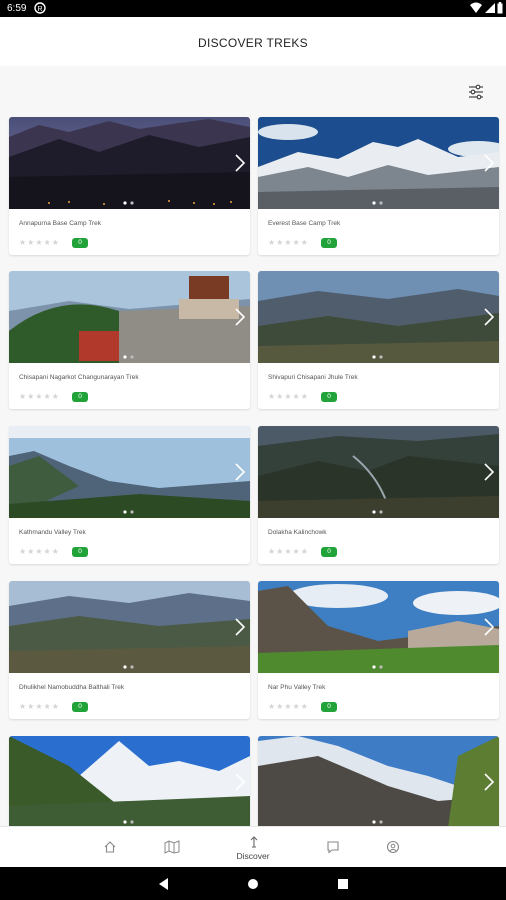  I want to click on page-title: DISCOVER TREKS, so click(252, 43).